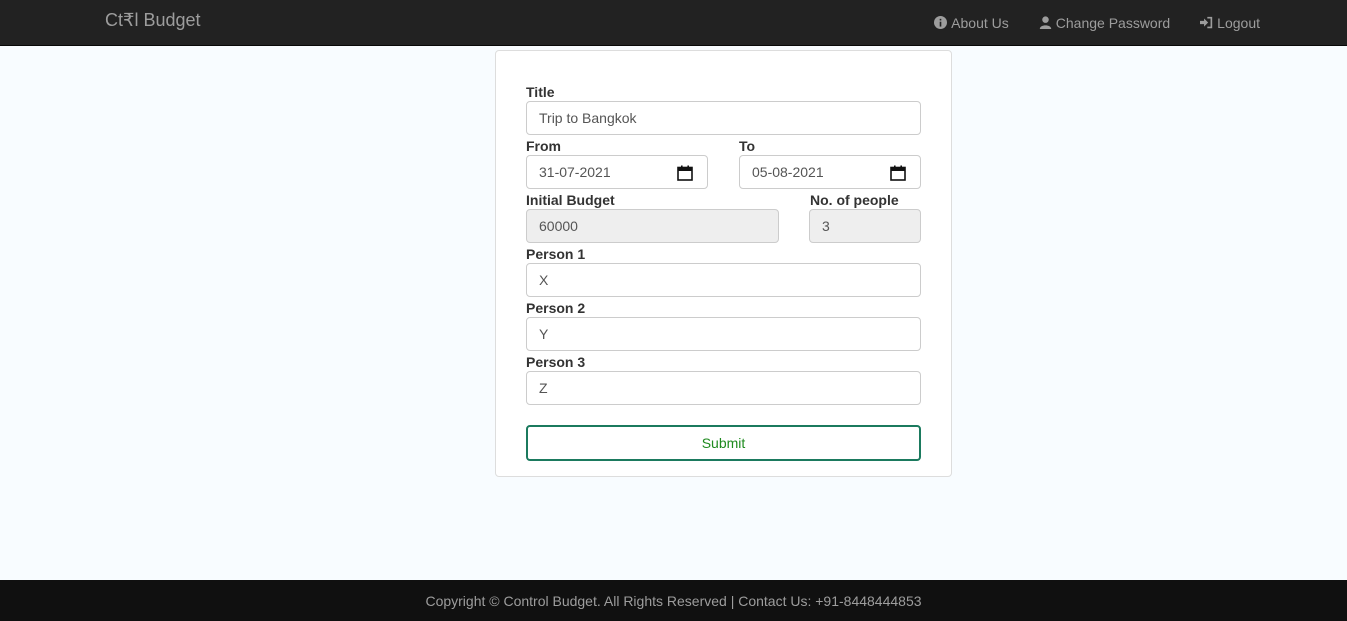 This screenshot has width=1347, height=621. Describe the element at coordinates (723, 280) in the screenshot. I see `person-1-input: X` at that location.